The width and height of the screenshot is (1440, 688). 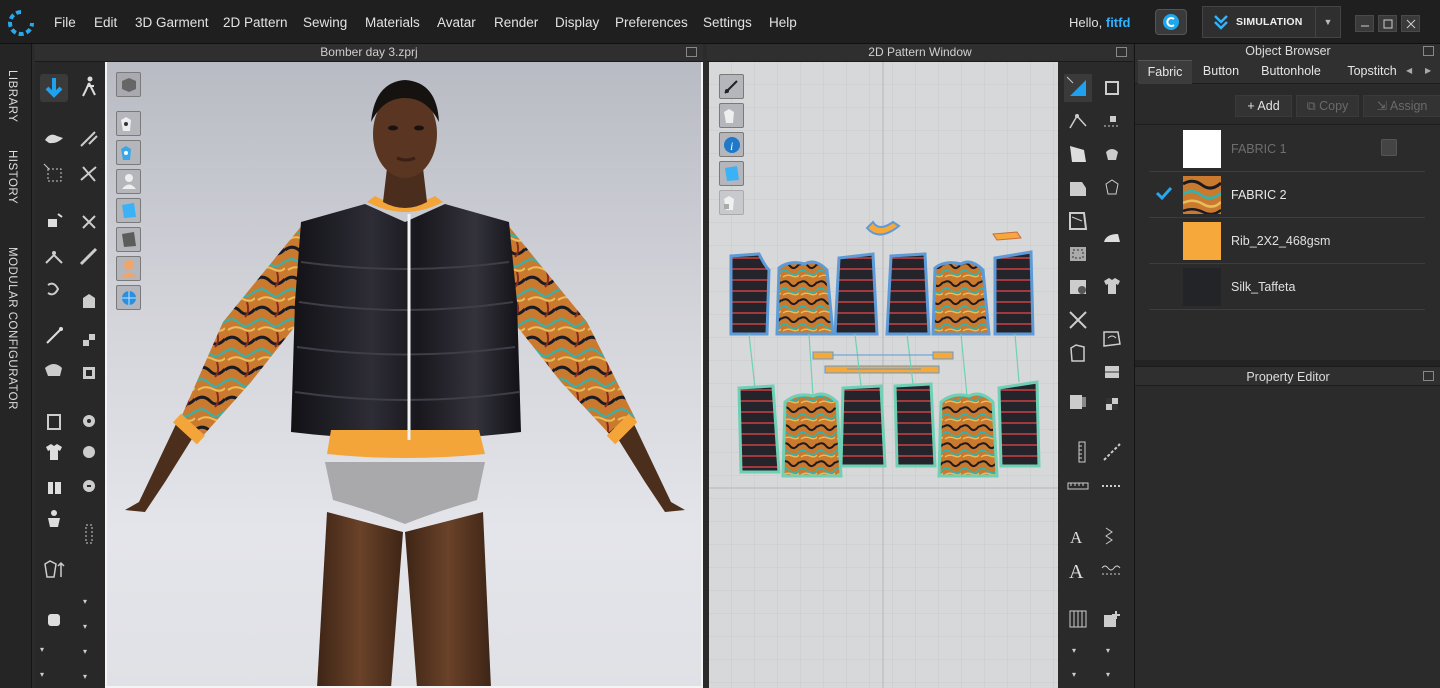 I want to click on walk-simulation-tool, so click(x=89, y=88).